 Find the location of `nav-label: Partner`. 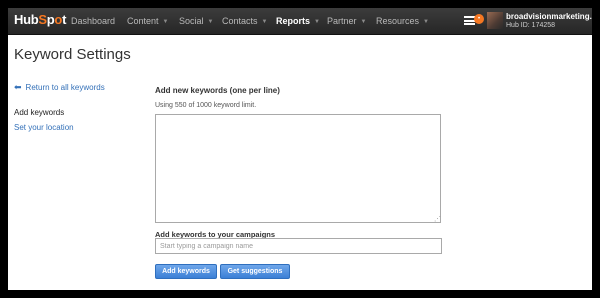

nav-label: Partner is located at coordinates (342, 21).